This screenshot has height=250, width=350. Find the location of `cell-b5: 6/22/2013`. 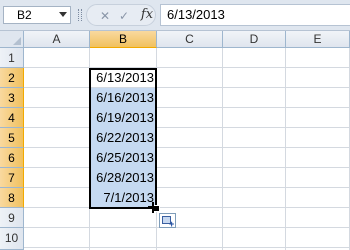

cell-b5: 6/22/2013 is located at coordinates (123, 138).